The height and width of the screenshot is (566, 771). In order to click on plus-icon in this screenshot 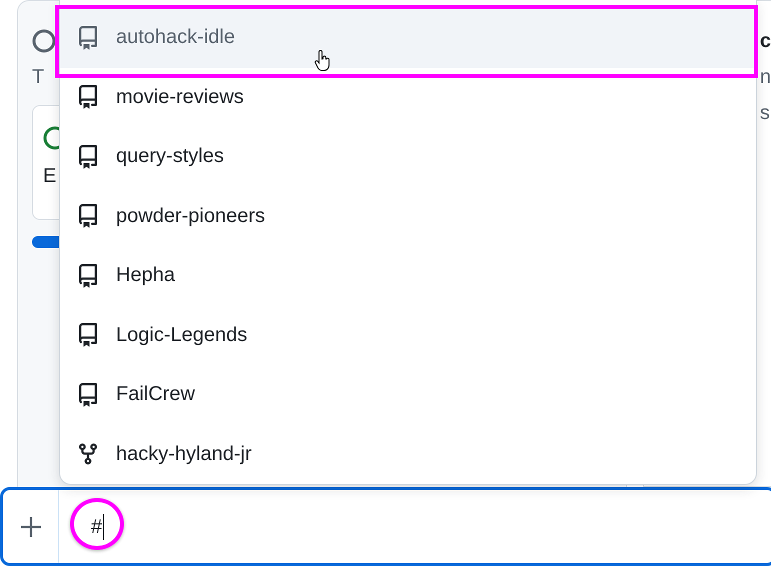, I will do `click(31, 527)`.